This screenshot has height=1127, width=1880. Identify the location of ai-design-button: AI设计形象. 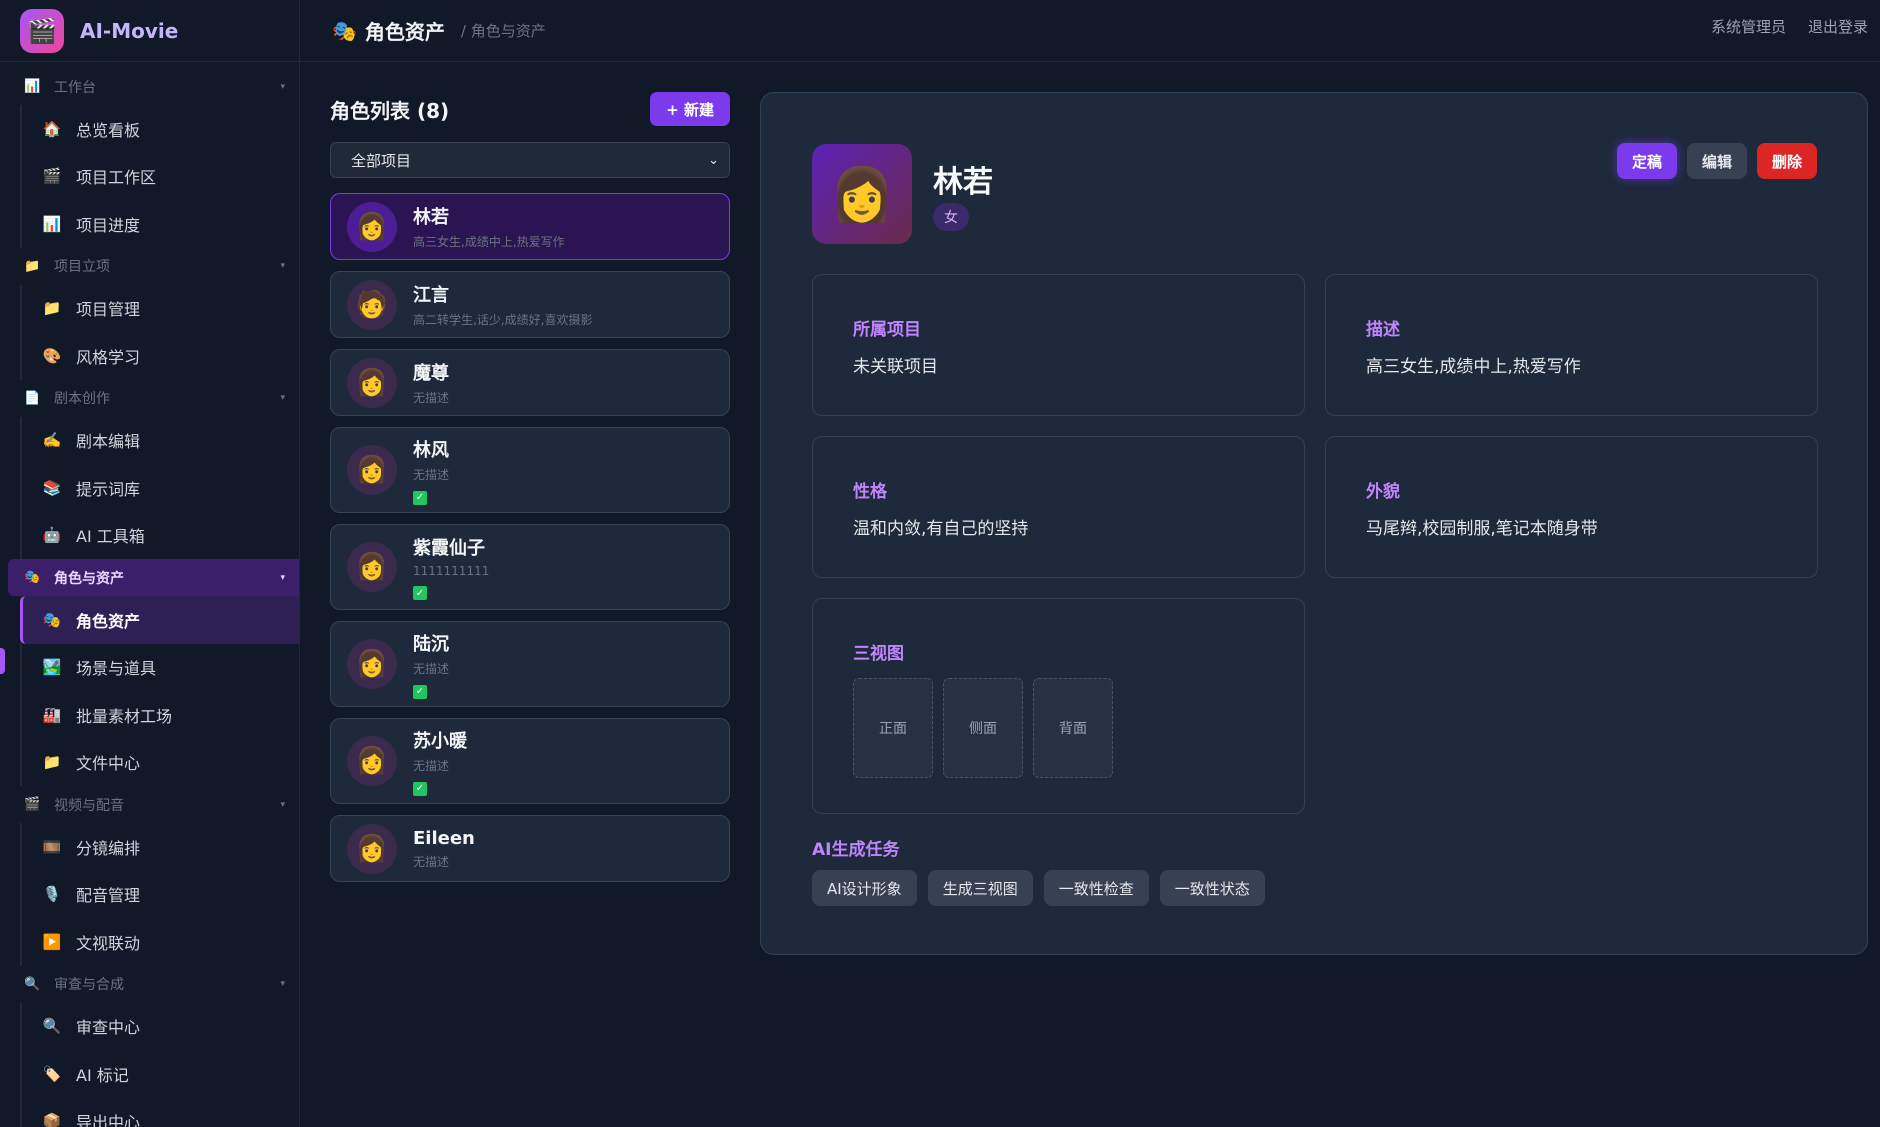
(864, 888).